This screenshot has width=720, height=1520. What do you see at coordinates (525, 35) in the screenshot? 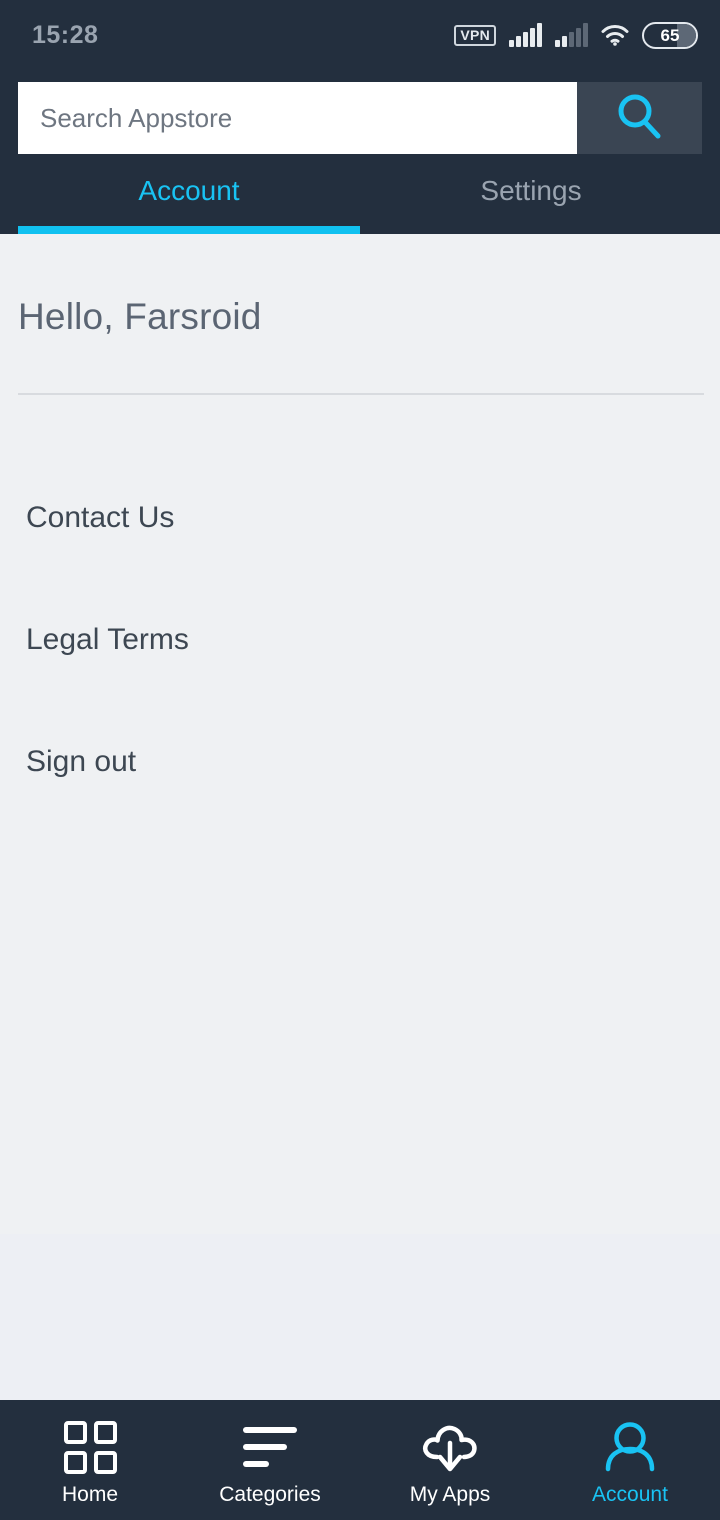
I see `signal-icon` at bounding box center [525, 35].